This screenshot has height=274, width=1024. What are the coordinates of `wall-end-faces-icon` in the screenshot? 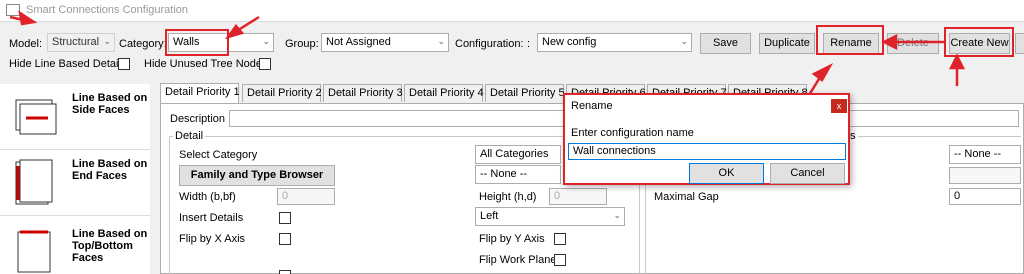 It's located at (34, 182).